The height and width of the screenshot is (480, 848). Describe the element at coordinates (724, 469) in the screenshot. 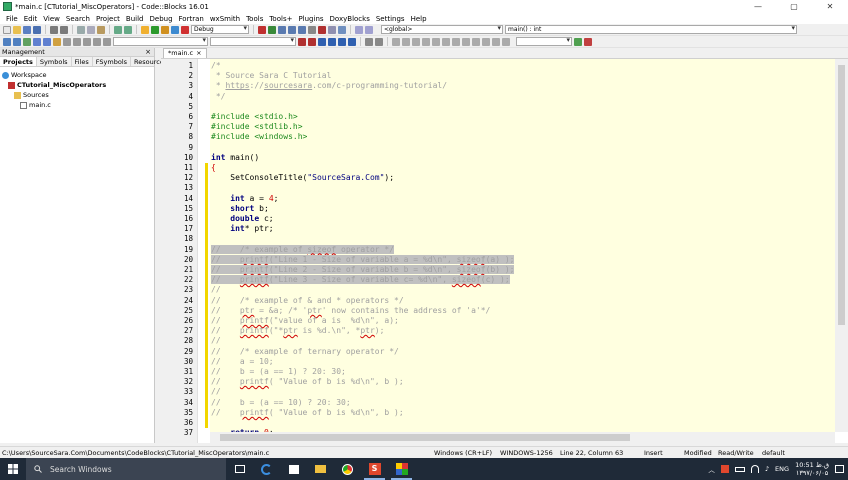

I see `tray-app-icon` at that location.